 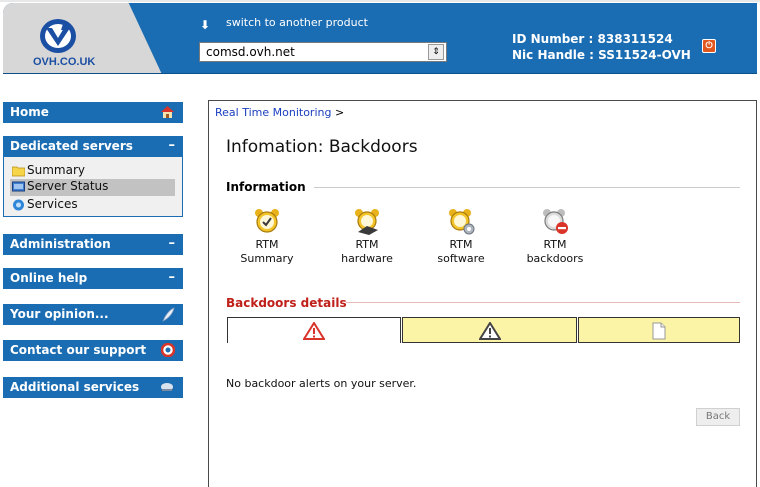 I want to click on rtm-summary-line2: Summary, so click(x=267, y=258).